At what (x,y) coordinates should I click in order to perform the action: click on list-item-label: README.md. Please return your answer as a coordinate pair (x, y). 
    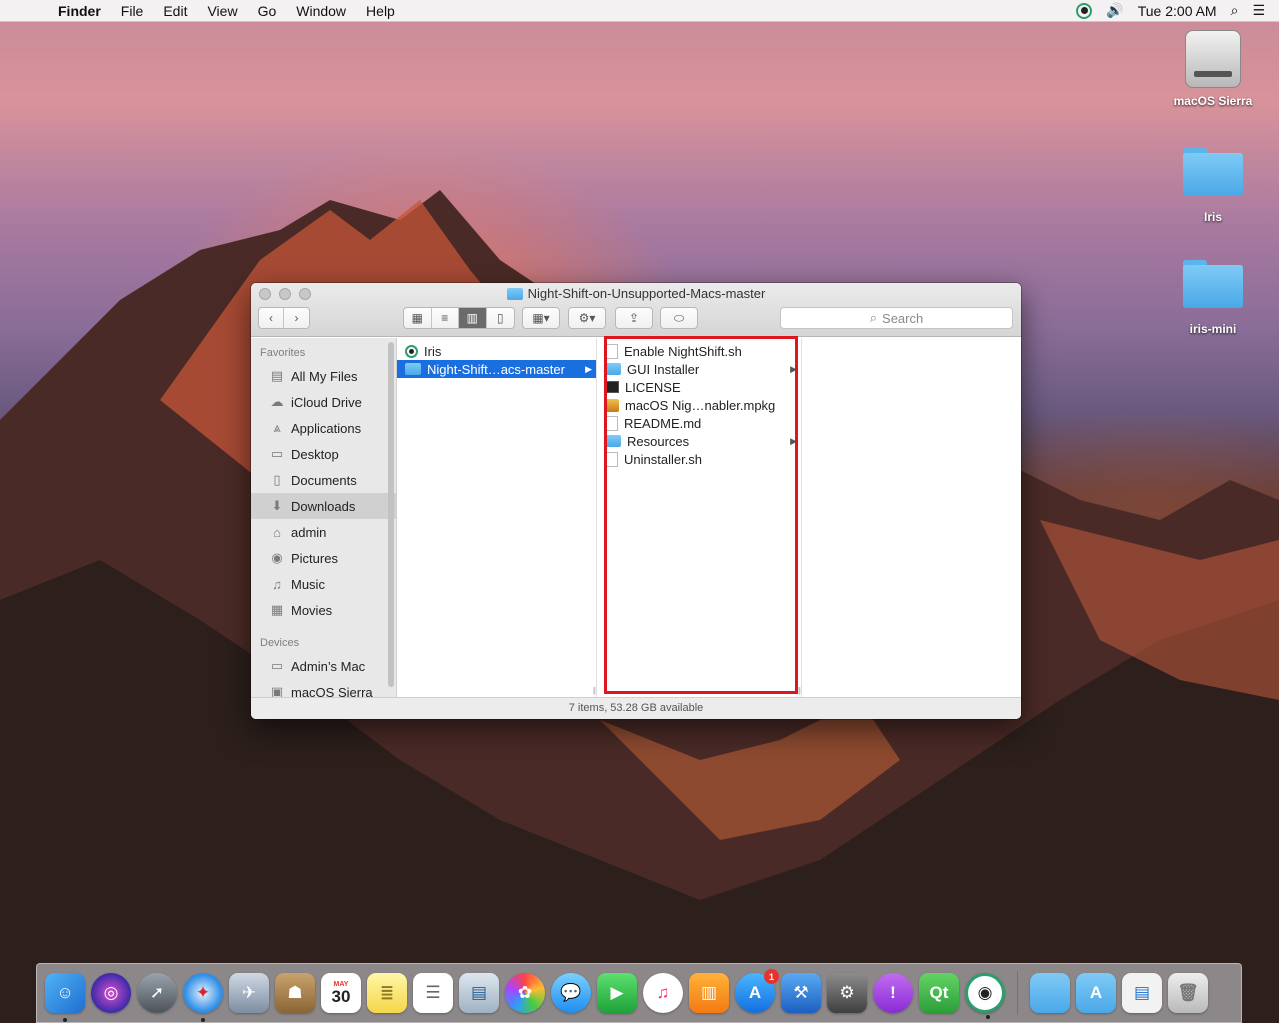
    Looking at the image, I should click on (663, 423).